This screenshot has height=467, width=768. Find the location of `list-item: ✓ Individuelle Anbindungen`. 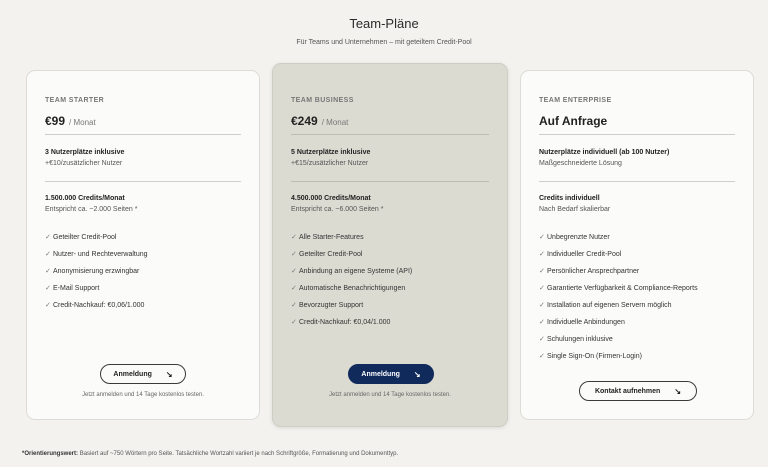

list-item: ✓ Individuelle Anbindungen is located at coordinates (618, 326).